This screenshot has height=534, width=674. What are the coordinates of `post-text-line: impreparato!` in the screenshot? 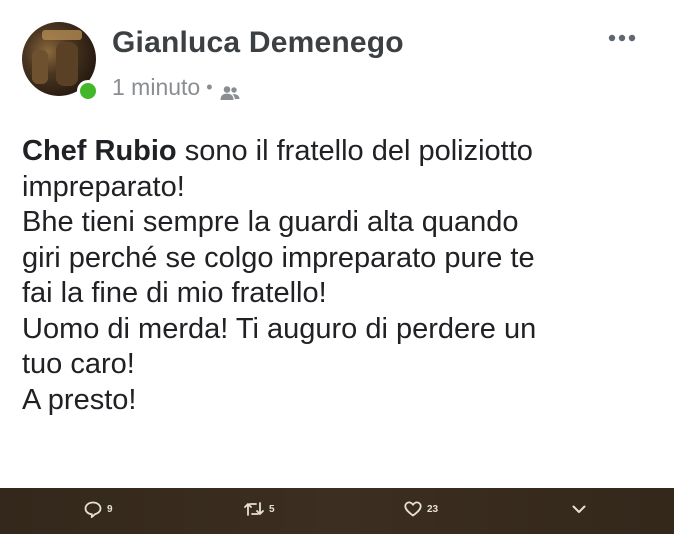 It's located at (103, 186).